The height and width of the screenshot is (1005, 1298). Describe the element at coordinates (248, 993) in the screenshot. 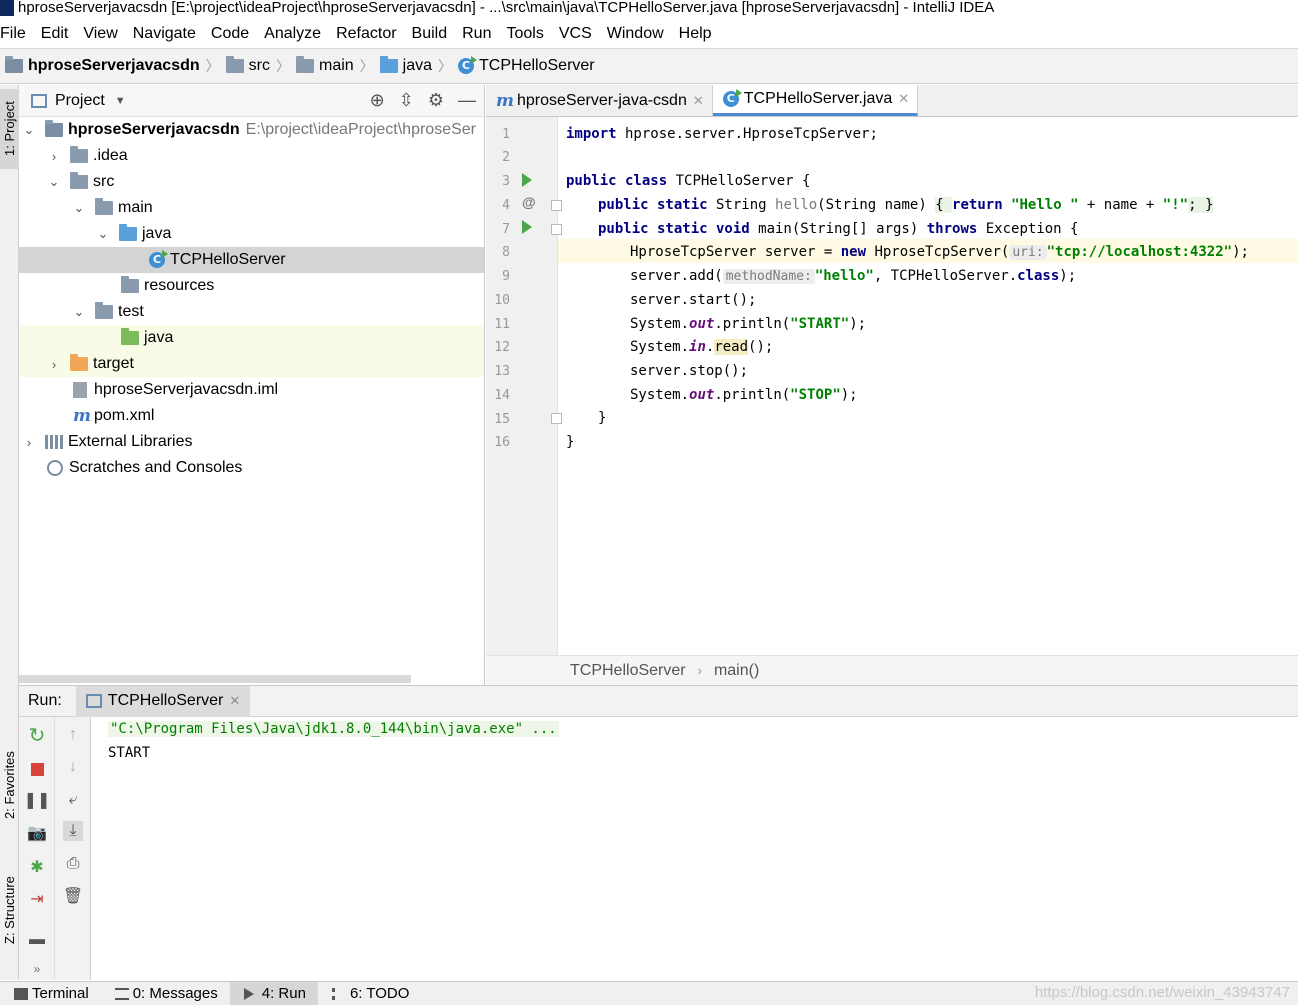

I see `run-icon` at that location.